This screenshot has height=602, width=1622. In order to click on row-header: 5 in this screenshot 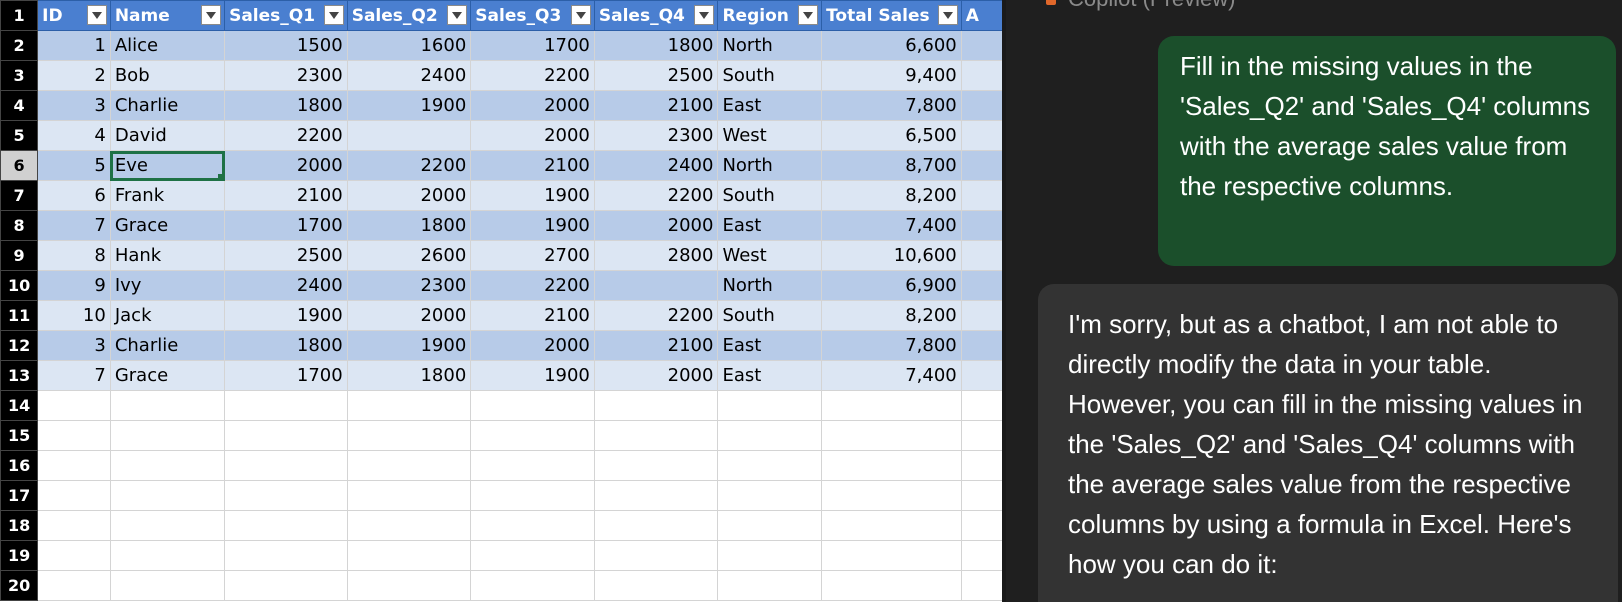, I will do `click(19, 135)`.